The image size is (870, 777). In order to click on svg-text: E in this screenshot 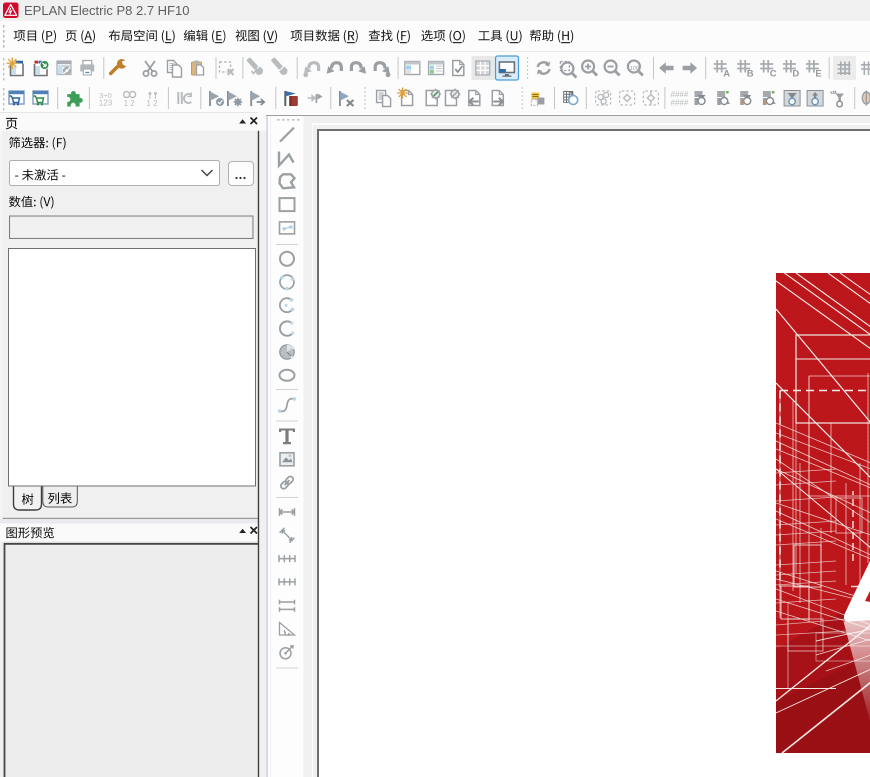, I will do `click(818, 74)`.